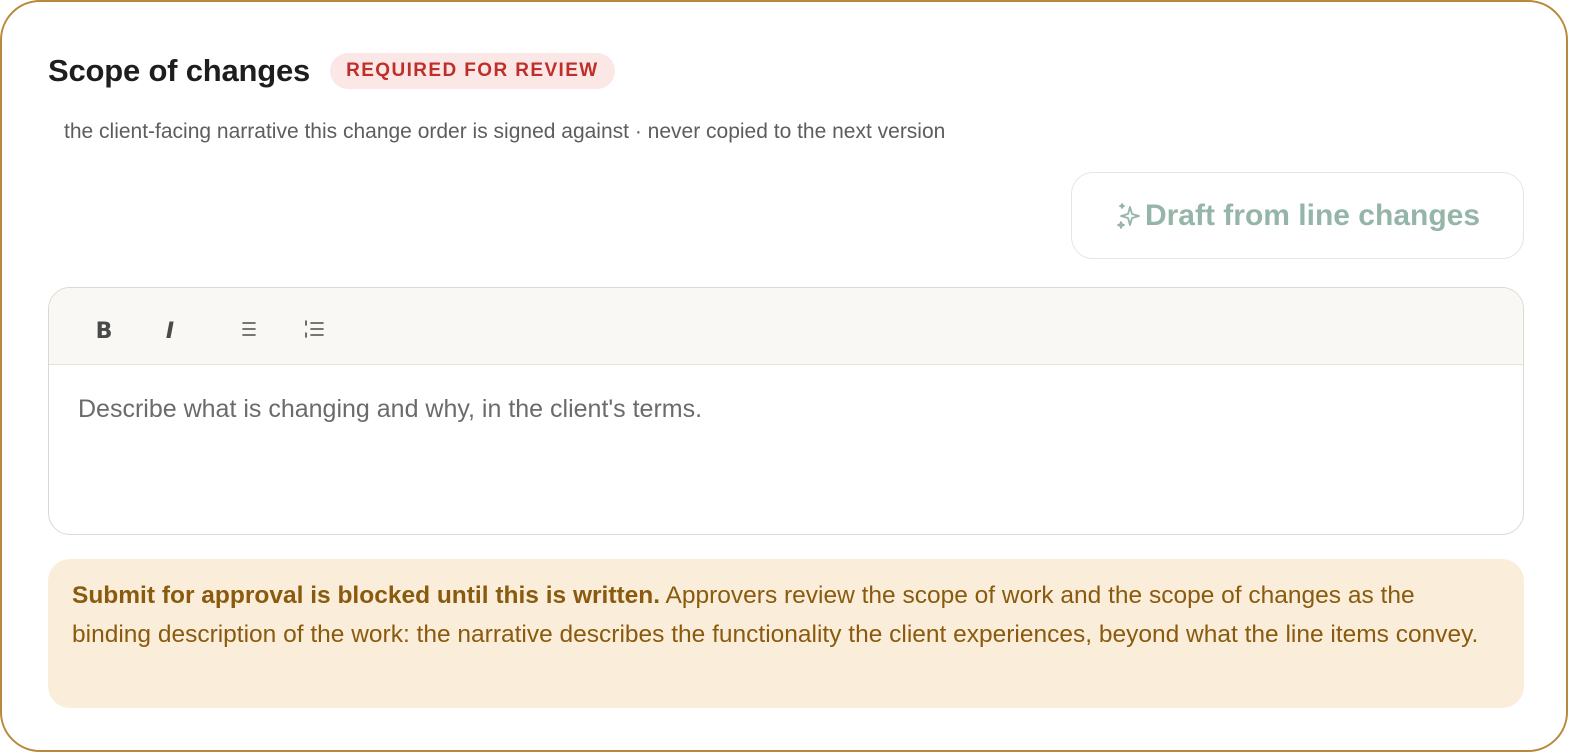 This screenshot has height=756, width=1576. I want to click on bullet-list-button, so click(249, 329).